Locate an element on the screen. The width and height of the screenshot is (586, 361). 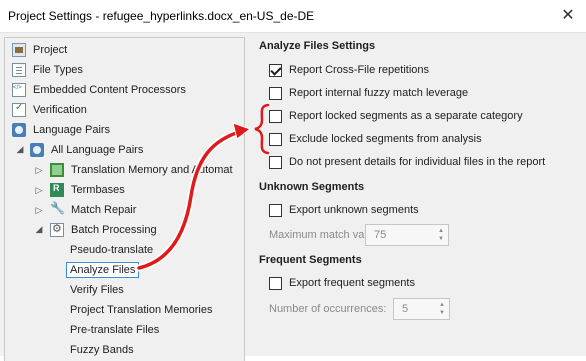
tree-item-verification: Verification is located at coordinates (50, 110).